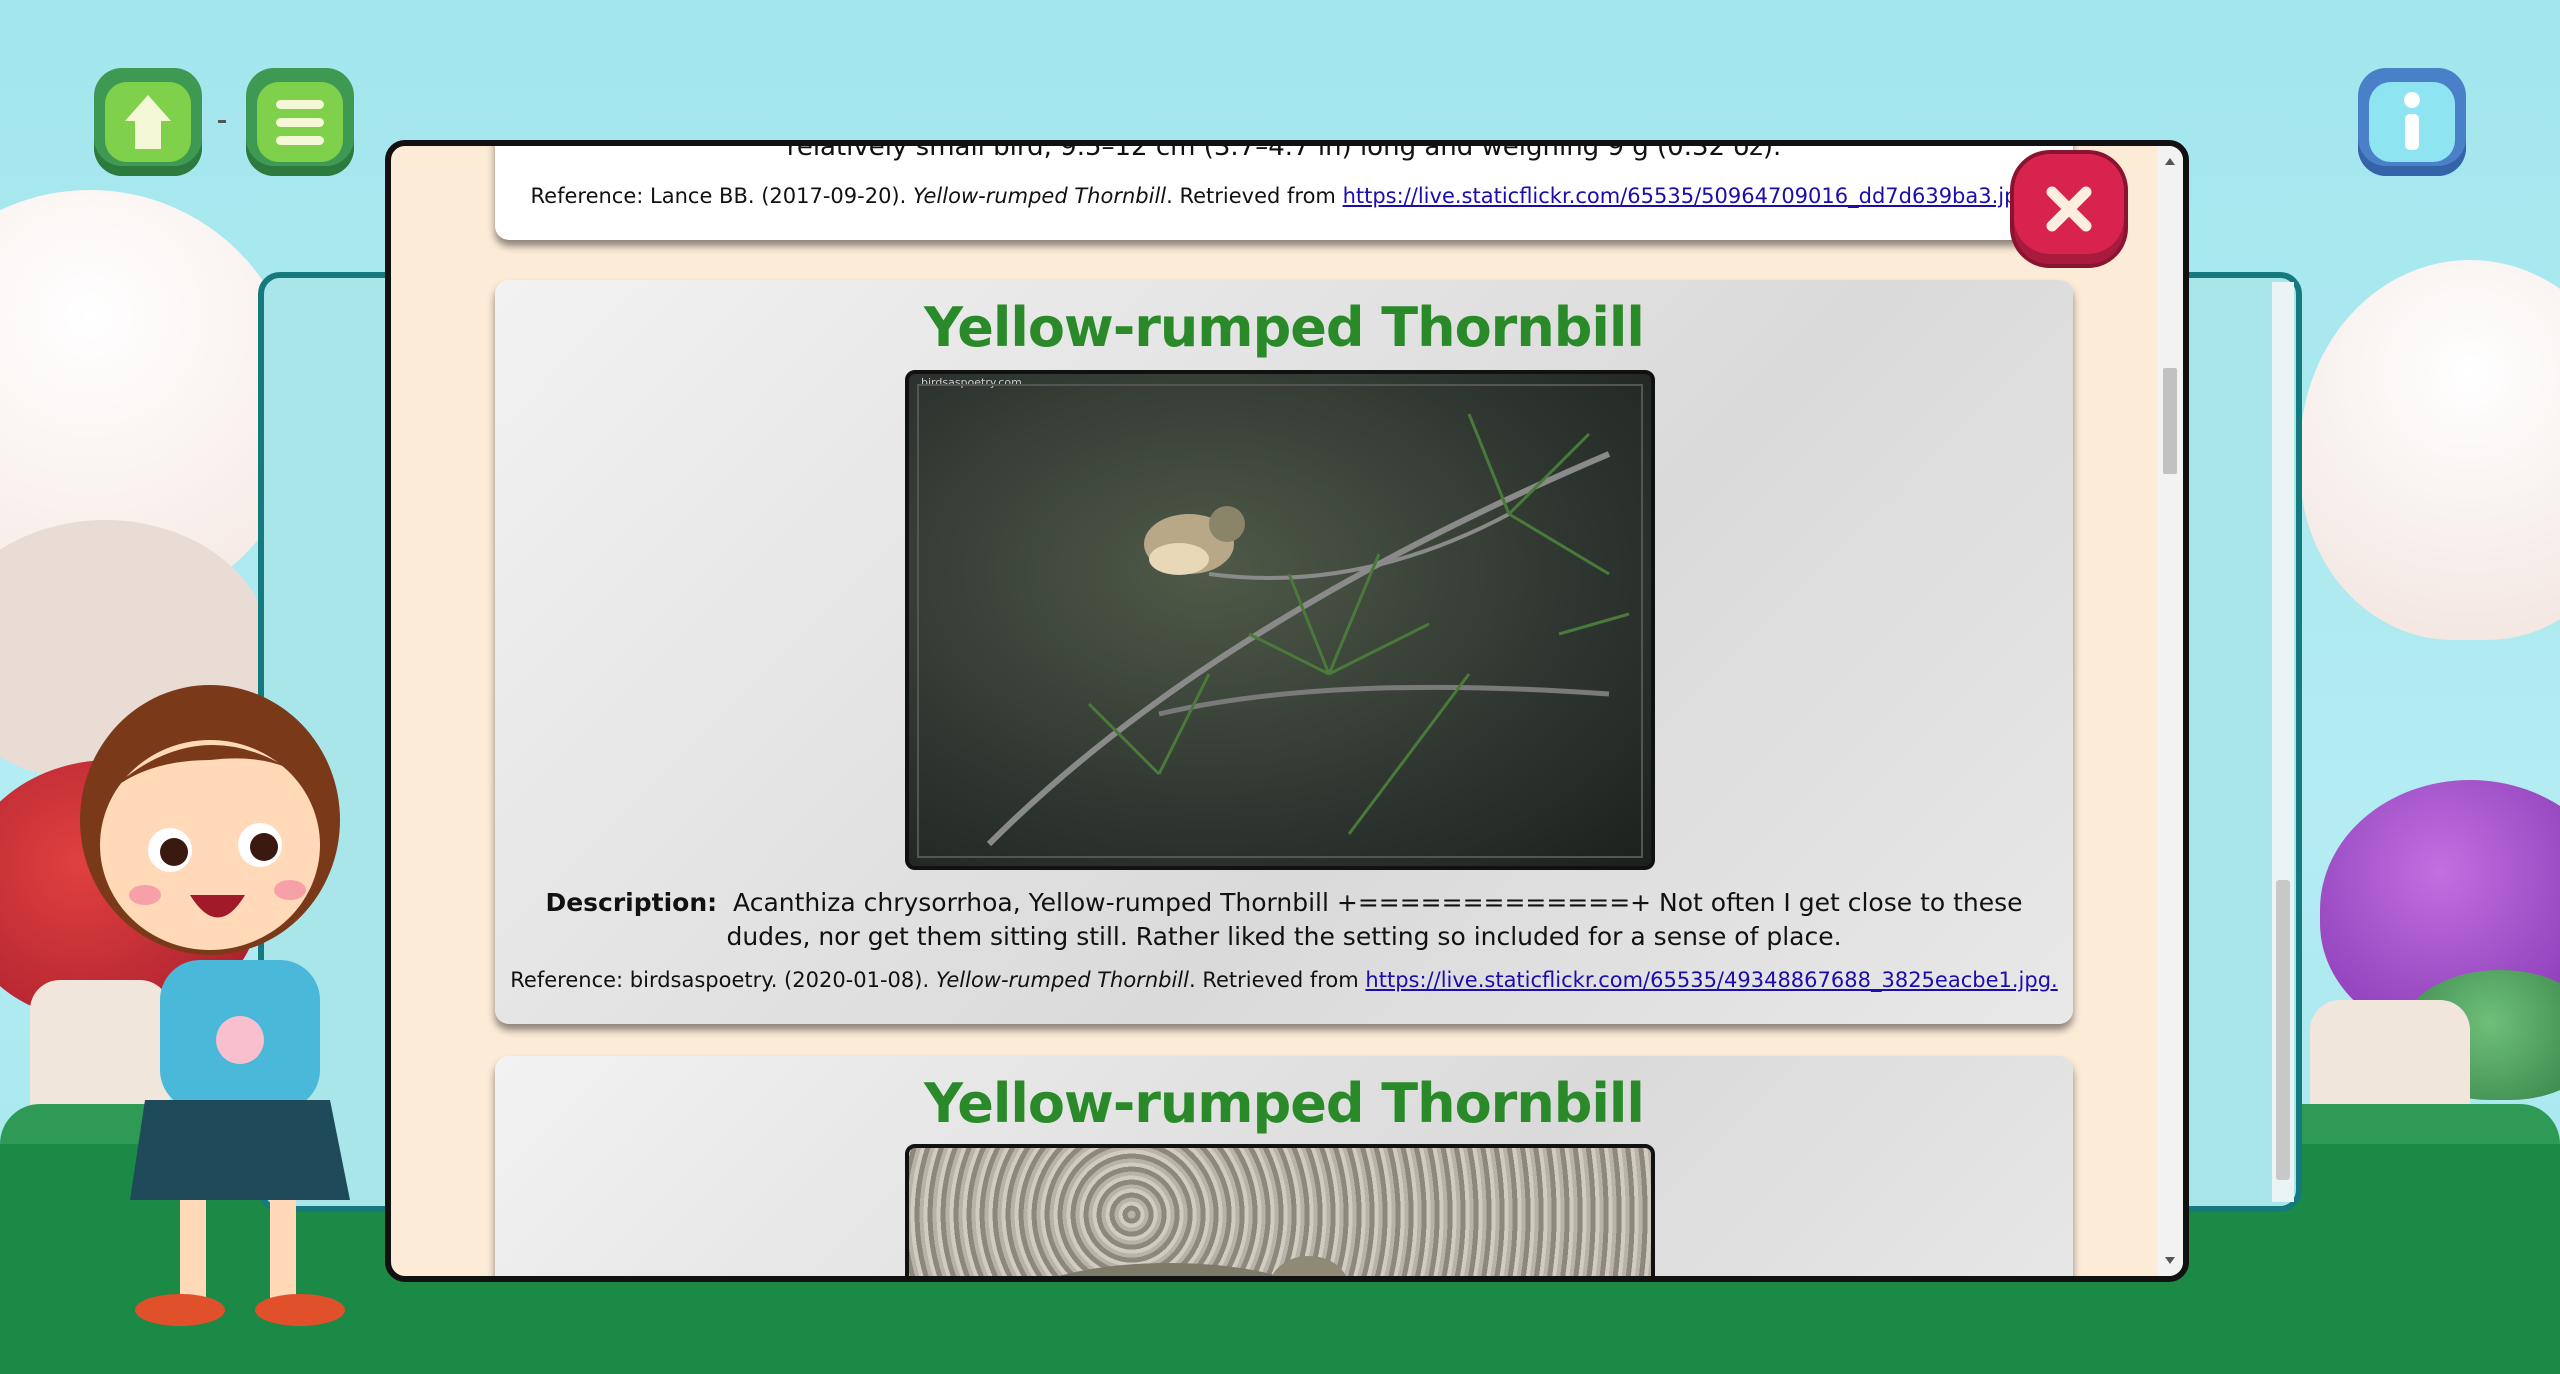 The image size is (2560, 1374). I want to click on modal-scroll-thumb, so click(2170, 421).